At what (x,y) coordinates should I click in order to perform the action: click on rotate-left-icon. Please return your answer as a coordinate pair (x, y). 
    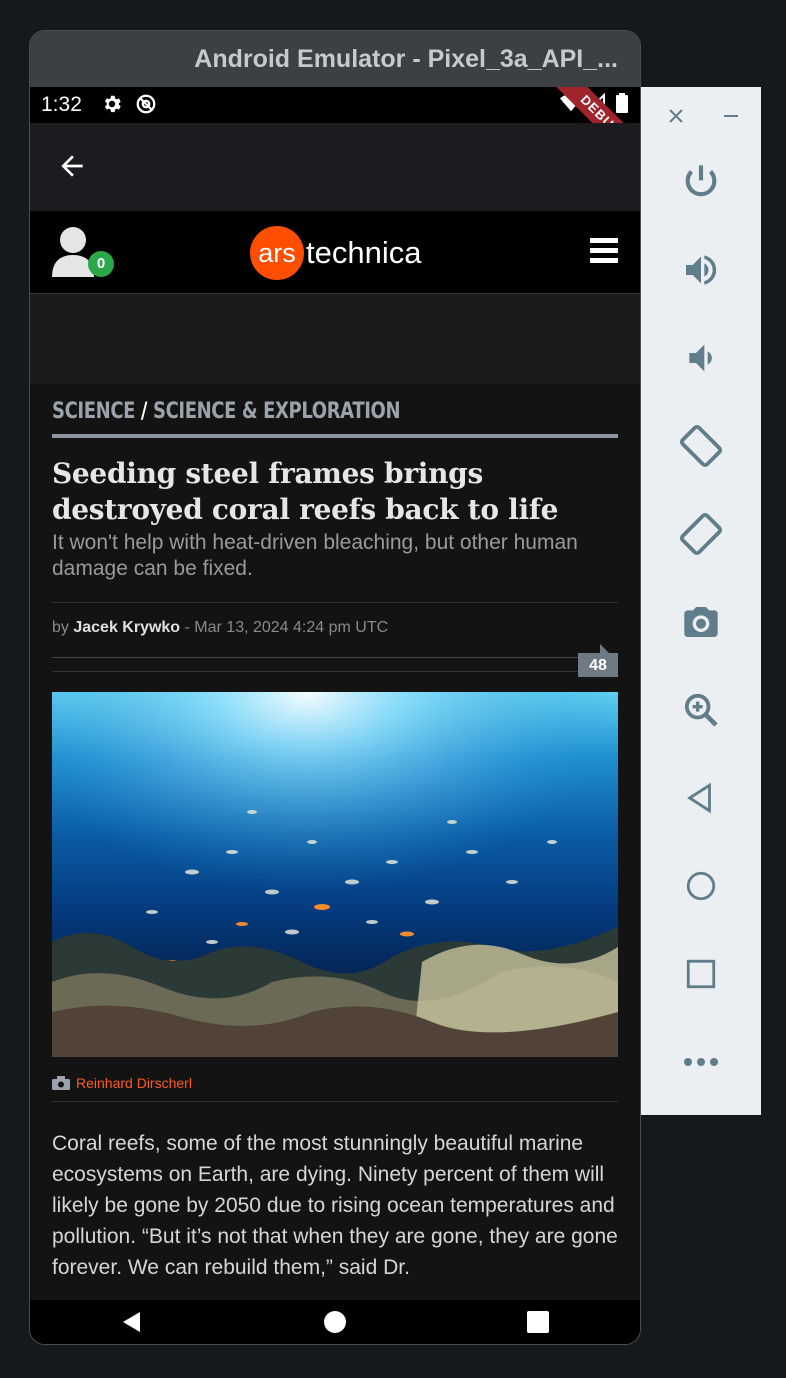
    Looking at the image, I should click on (701, 446).